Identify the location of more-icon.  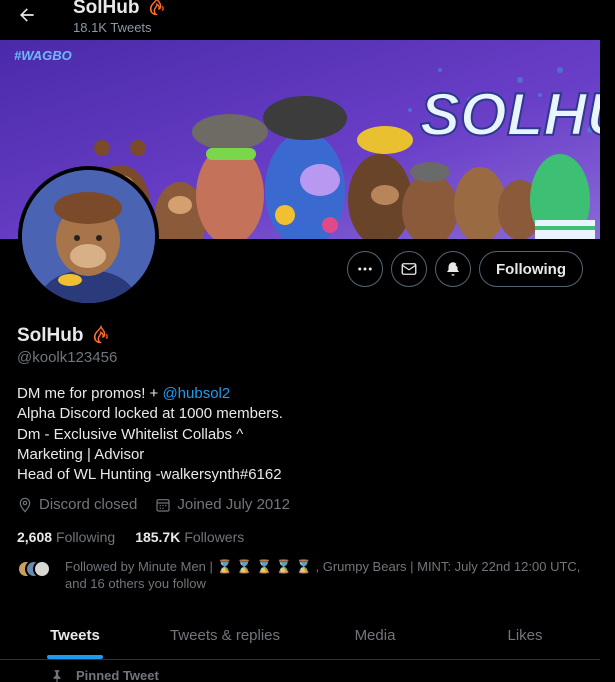
(365, 269).